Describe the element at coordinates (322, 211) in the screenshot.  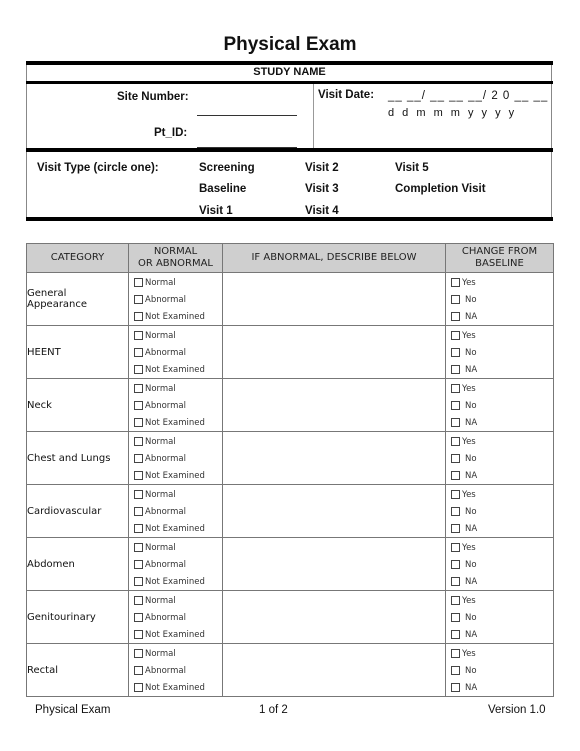
I see `visit-type-visit-4: Visit 4` at that location.